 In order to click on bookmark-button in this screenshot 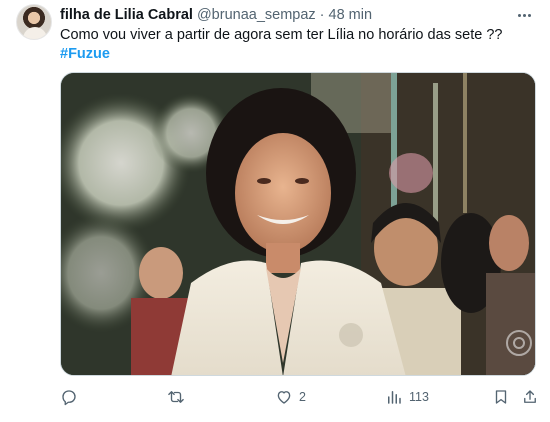, I will do `click(501, 397)`.